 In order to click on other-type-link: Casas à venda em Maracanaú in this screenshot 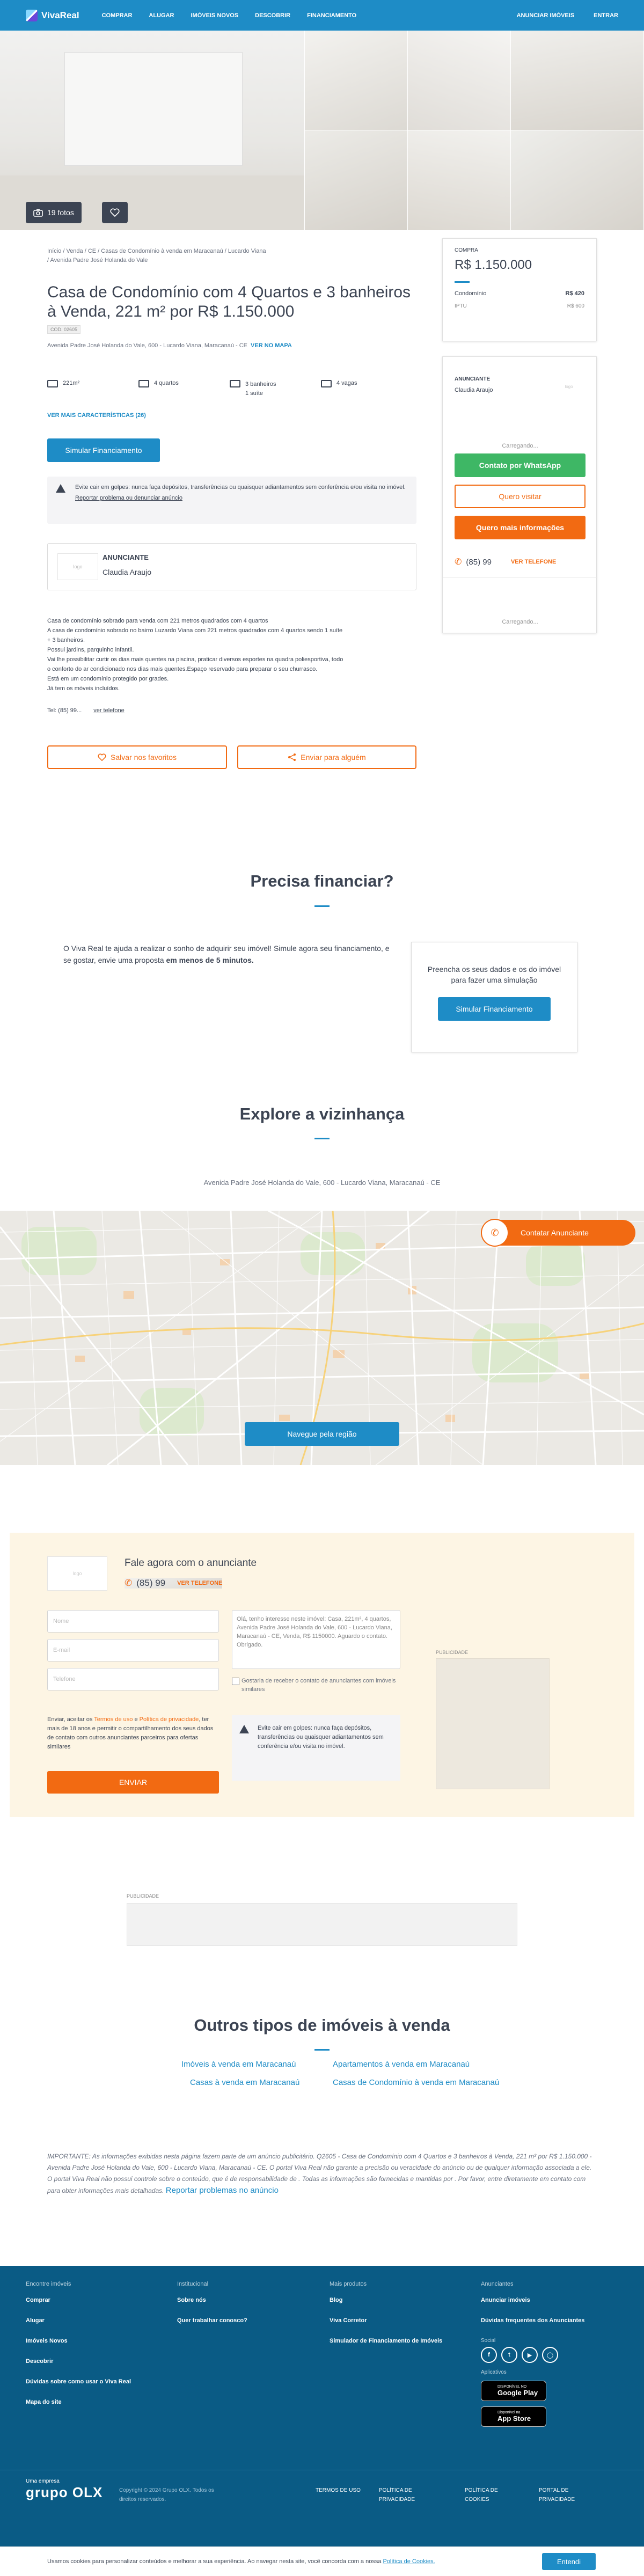, I will do `click(244, 2082)`.